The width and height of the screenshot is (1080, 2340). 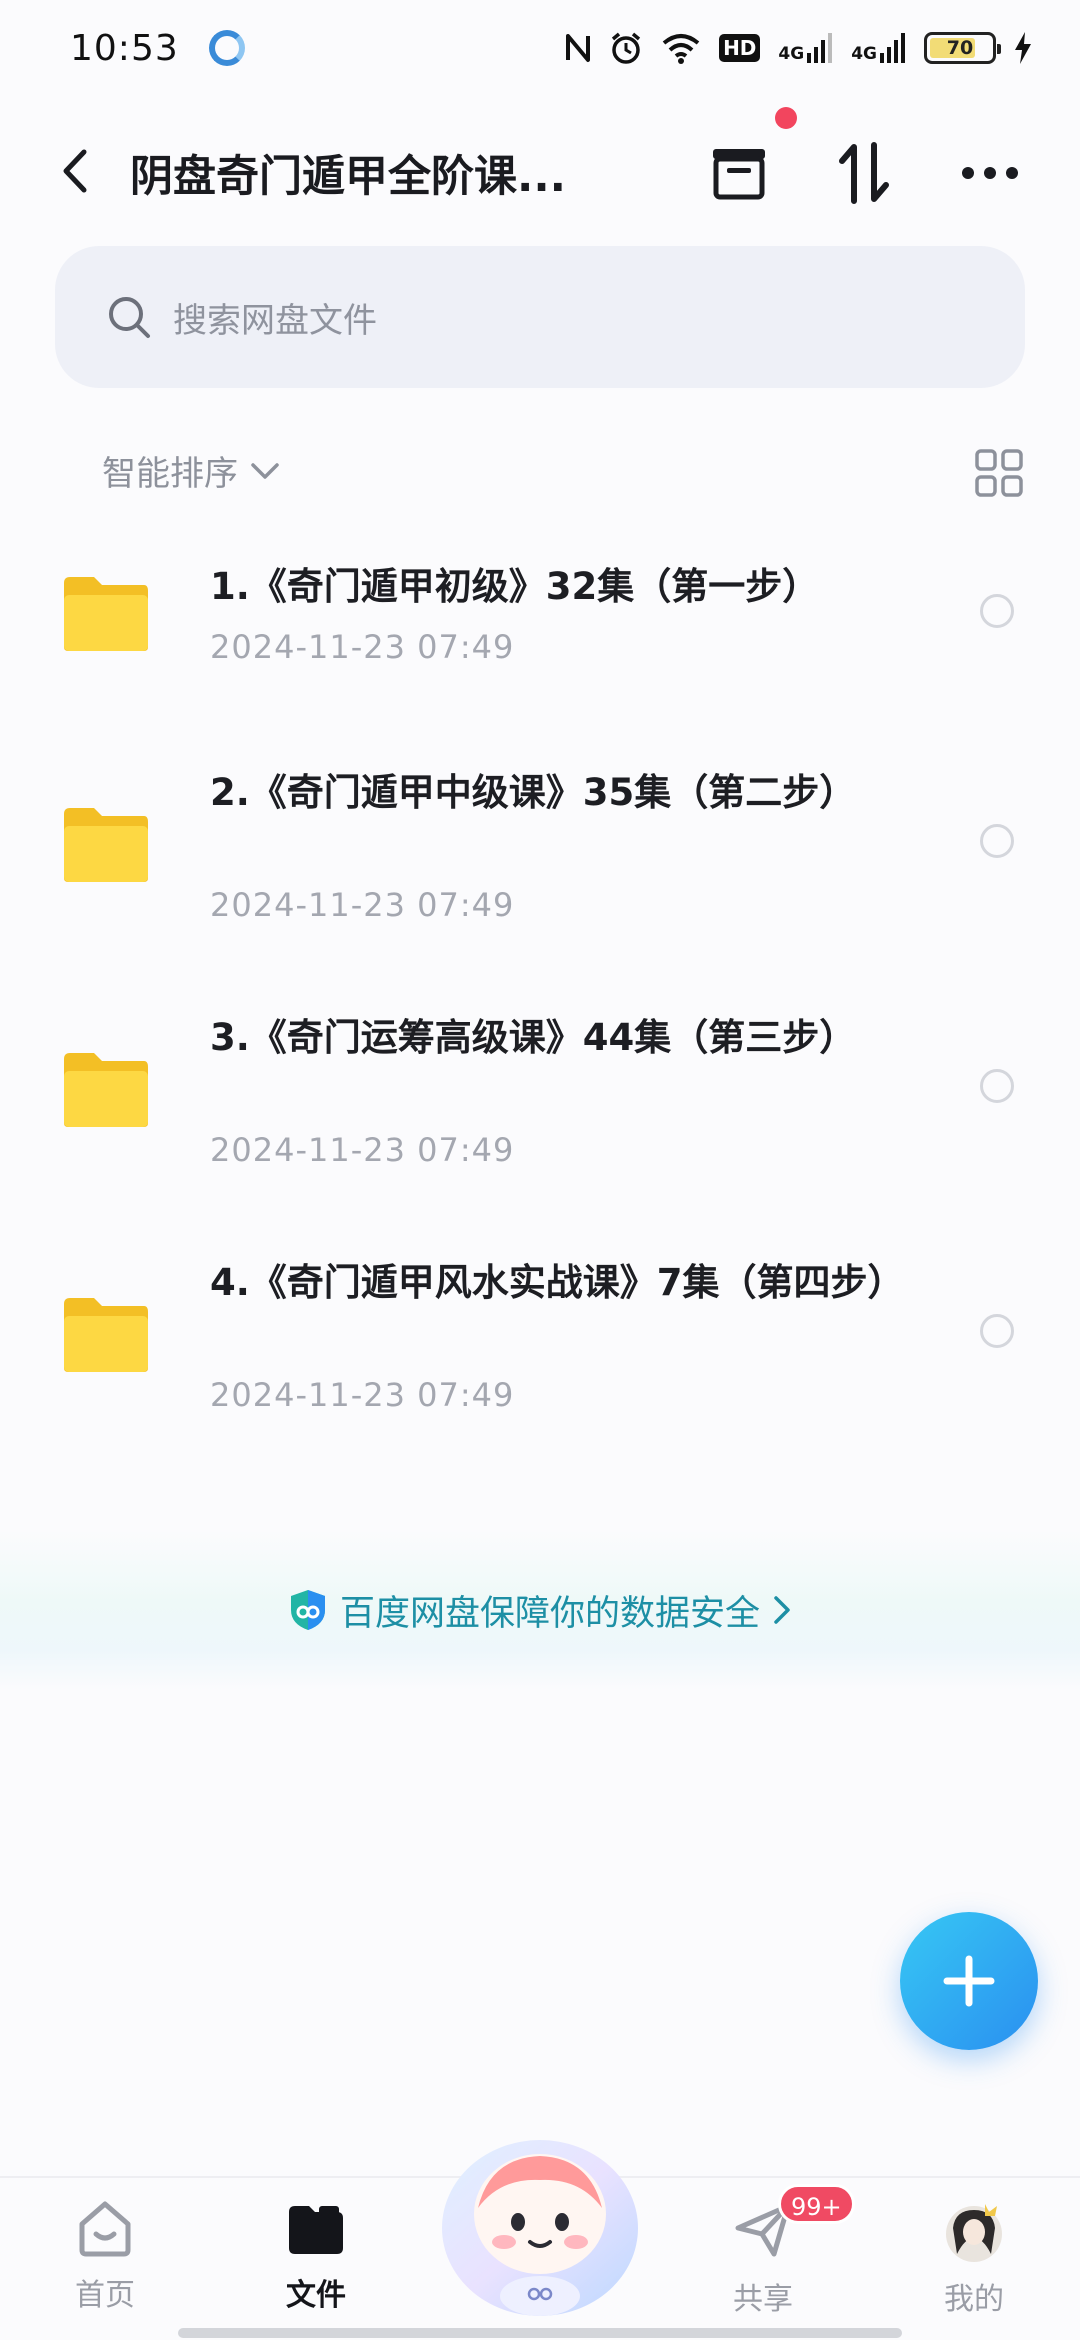 What do you see at coordinates (549, 1613) in the screenshot?
I see `security-text: 百度网盘保障你的数据安全` at bounding box center [549, 1613].